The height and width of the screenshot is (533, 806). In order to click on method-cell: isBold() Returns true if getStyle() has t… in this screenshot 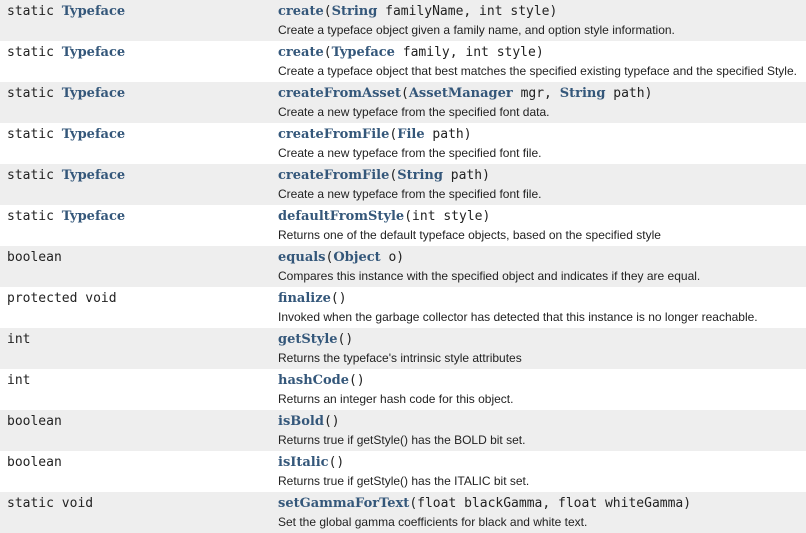, I will do `click(542, 430)`.